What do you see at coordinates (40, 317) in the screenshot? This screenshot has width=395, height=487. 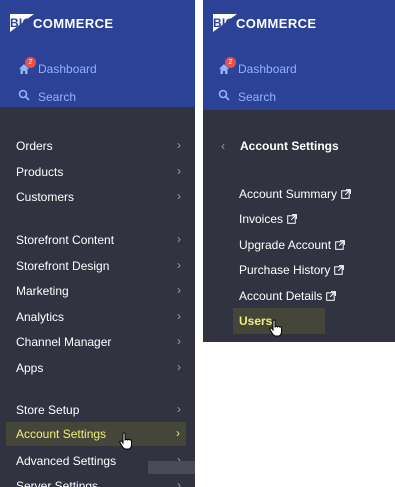 I see `sidebar-item-label: Analytics` at bounding box center [40, 317].